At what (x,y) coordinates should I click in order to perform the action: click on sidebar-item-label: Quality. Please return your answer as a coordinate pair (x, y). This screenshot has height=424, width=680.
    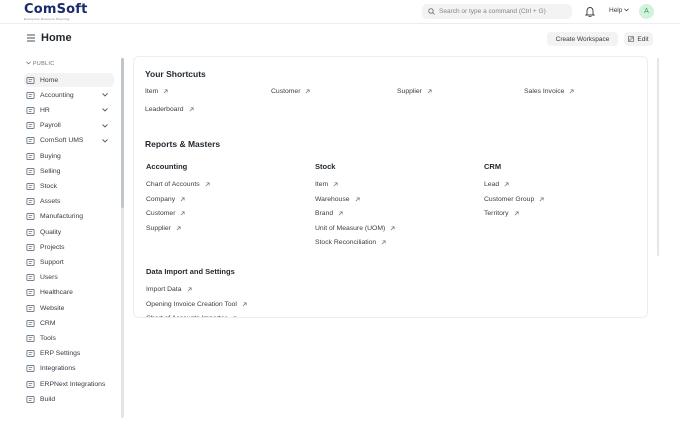
    Looking at the image, I should click on (51, 232).